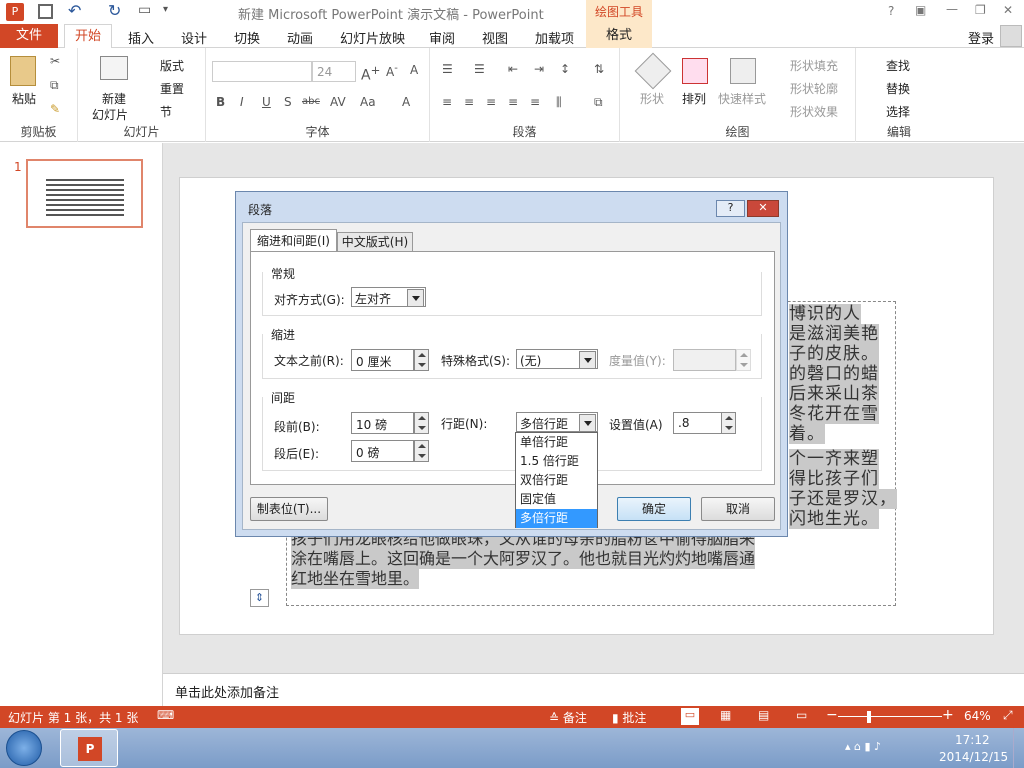 Image resolution: width=1024 pixels, height=768 pixels. Describe the element at coordinates (242, 102) in the screenshot. I see `italic-icon: I` at that location.